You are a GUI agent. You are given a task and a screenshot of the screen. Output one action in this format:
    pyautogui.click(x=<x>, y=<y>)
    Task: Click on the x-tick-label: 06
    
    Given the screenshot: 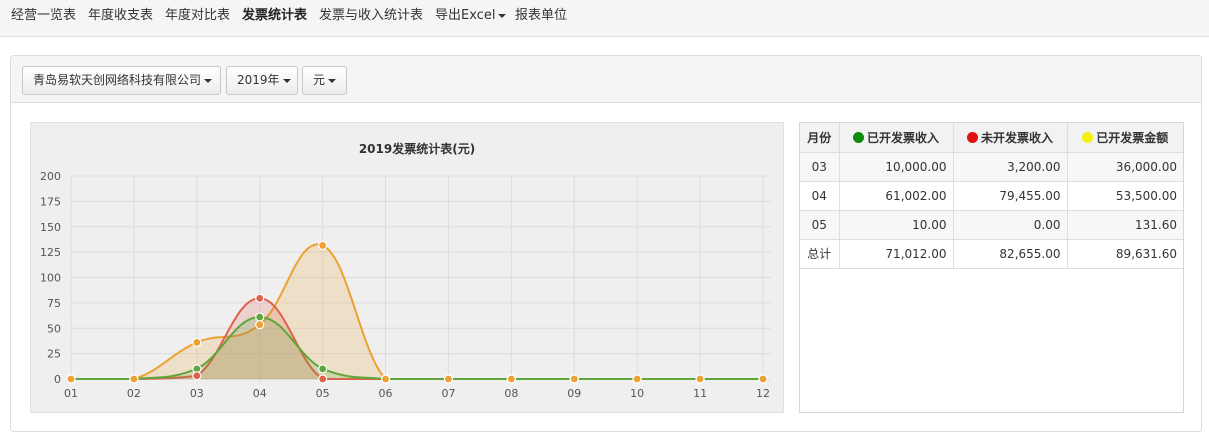 What is the action you would take?
    pyautogui.click(x=386, y=393)
    